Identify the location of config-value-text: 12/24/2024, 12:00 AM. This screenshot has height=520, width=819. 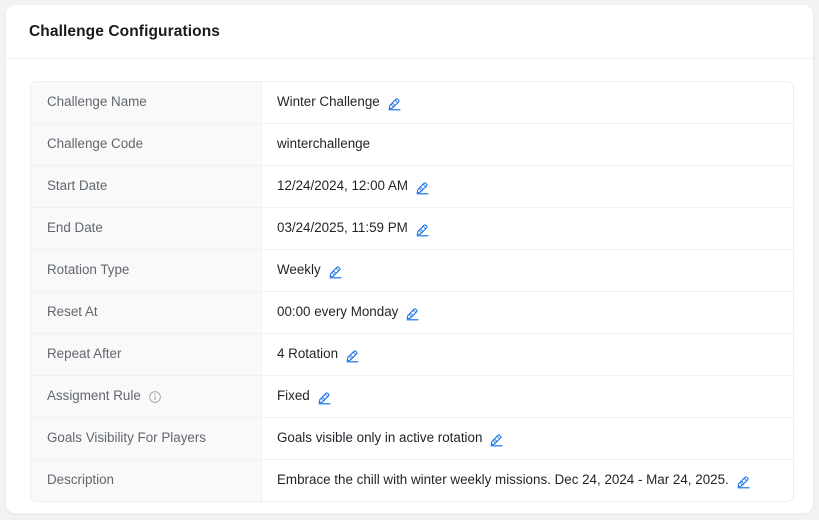
(343, 186).